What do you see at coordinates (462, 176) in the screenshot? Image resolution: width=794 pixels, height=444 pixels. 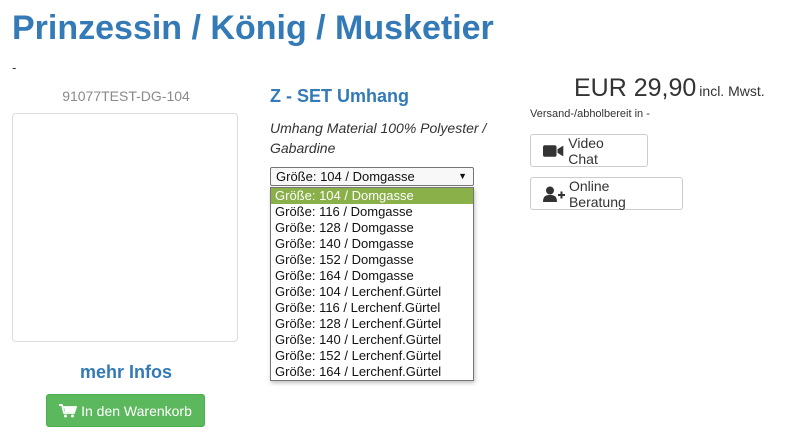 I see `dropdown-arrow-icon: ▼` at bounding box center [462, 176].